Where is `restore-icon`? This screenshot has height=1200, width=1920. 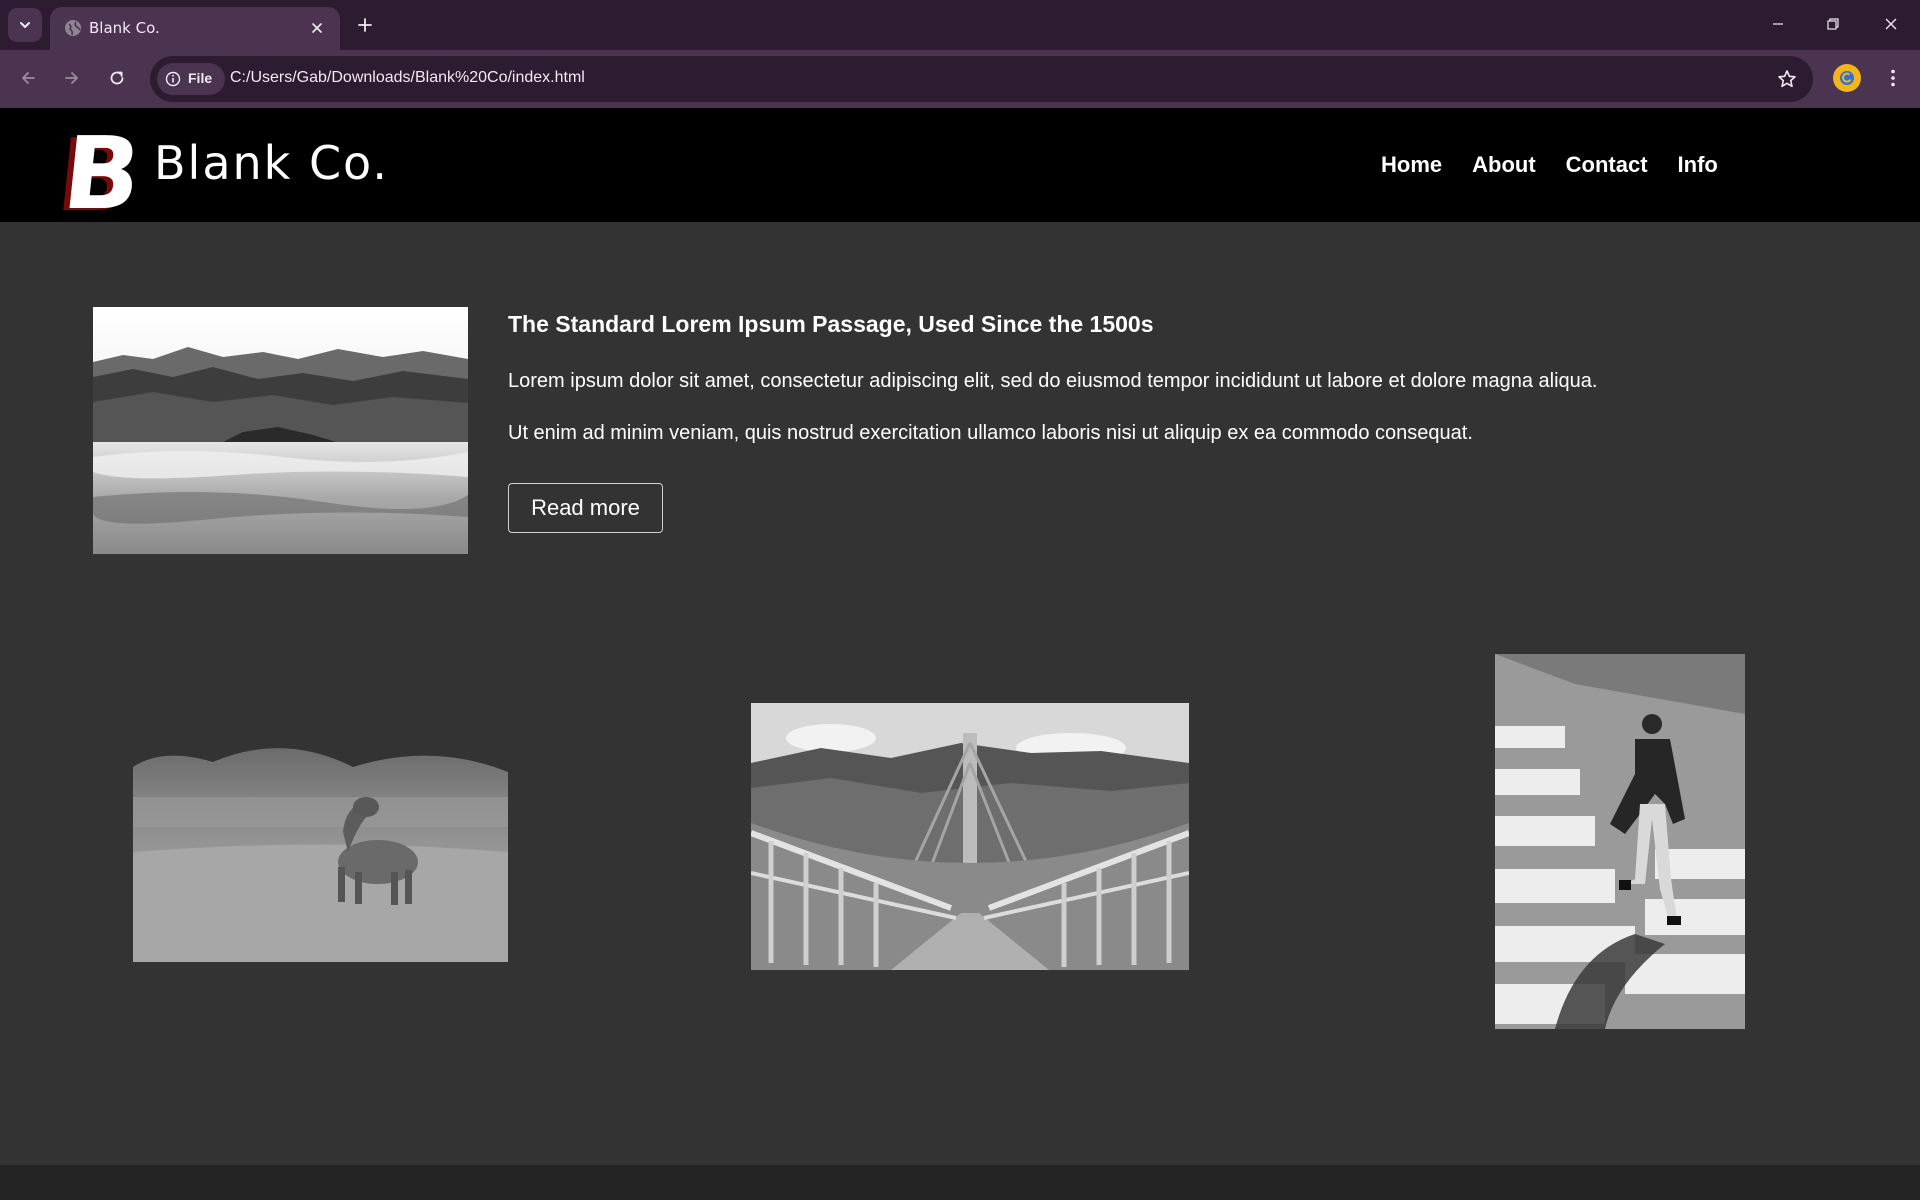
restore-icon is located at coordinates (1833, 24).